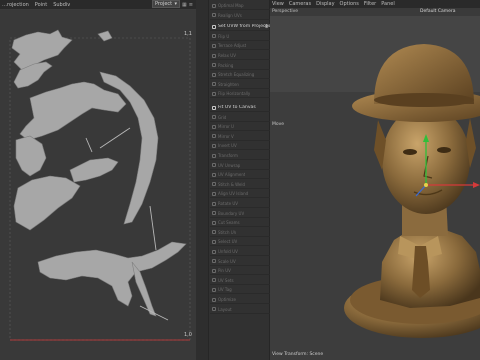  What do you see at coordinates (267, 27) in the screenshot?
I see `gear-icon: ⚙` at bounding box center [267, 27].